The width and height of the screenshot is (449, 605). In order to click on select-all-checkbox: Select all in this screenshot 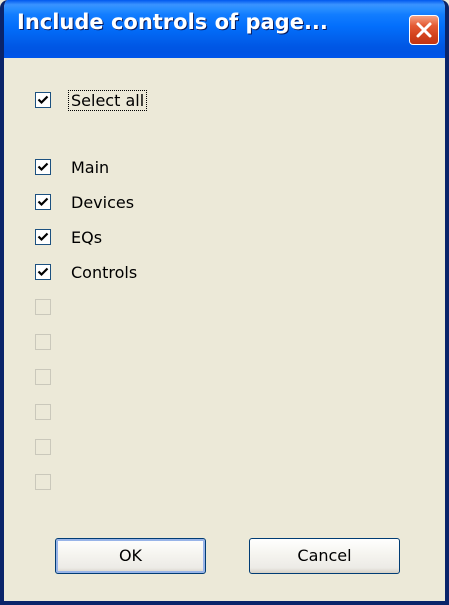, I will do `click(91, 100)`.